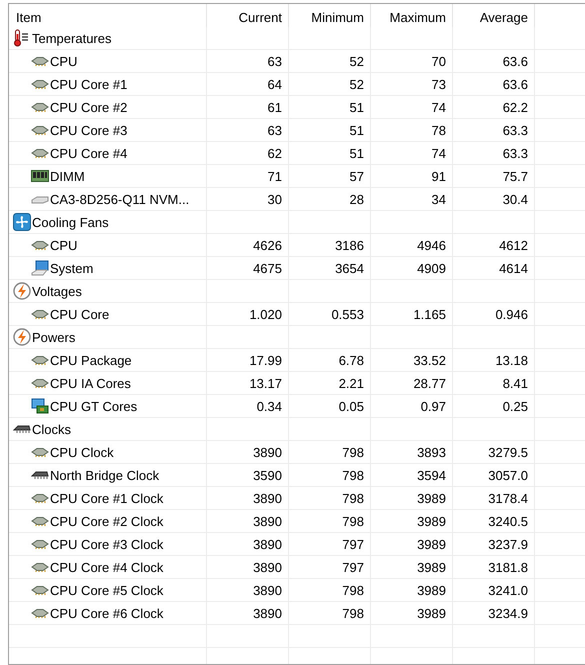 This screenshot has width=585, height=665. I want to click on sensor-label: North Bridge Clock, so click(105, 475).